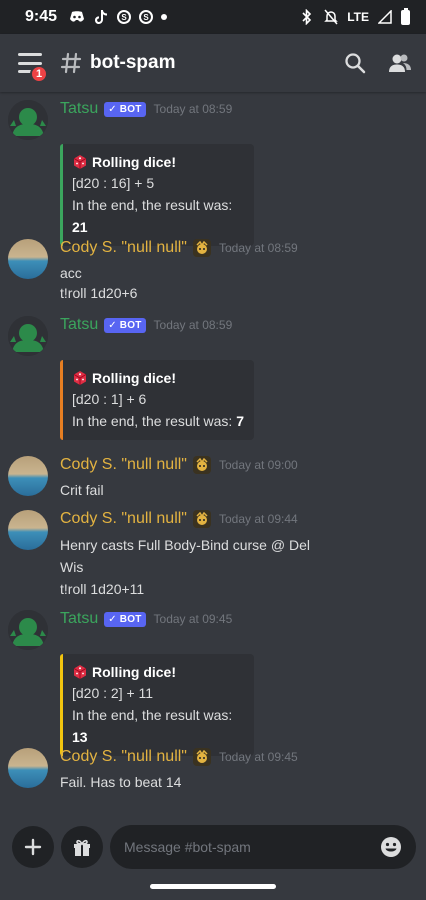  Describe the element at coordinates (164, 17) in the screenshot. I see `more-notifications-dot` at that location.